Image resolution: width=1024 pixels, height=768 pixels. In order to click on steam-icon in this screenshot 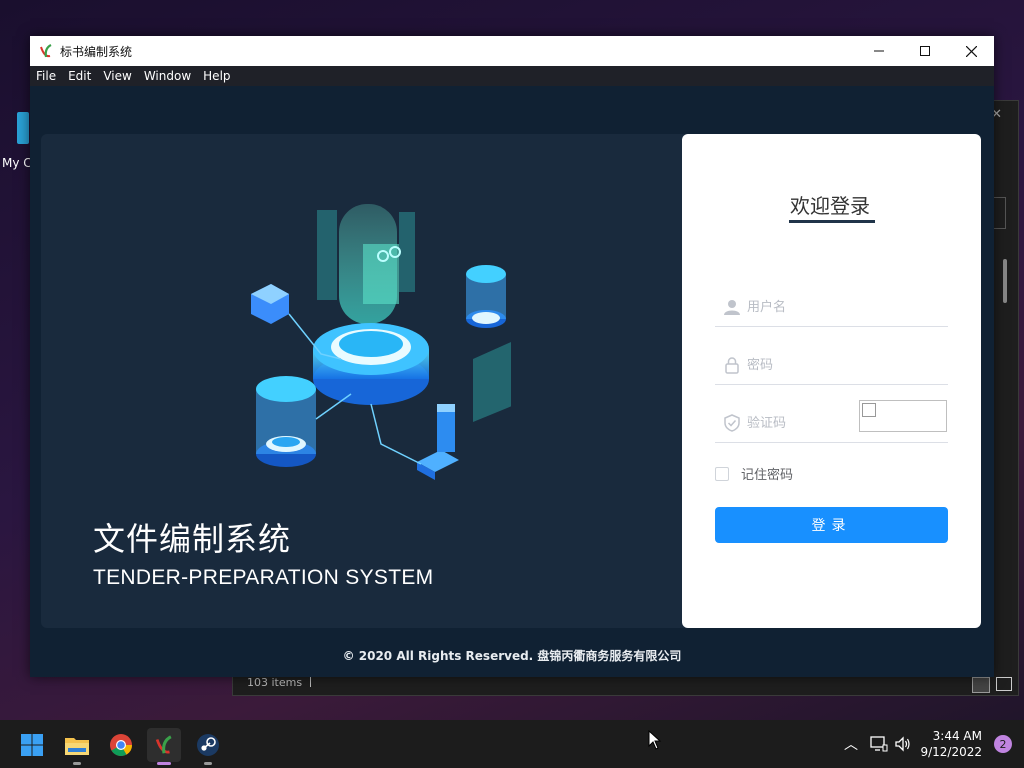, I will do `click(208, 745)`.